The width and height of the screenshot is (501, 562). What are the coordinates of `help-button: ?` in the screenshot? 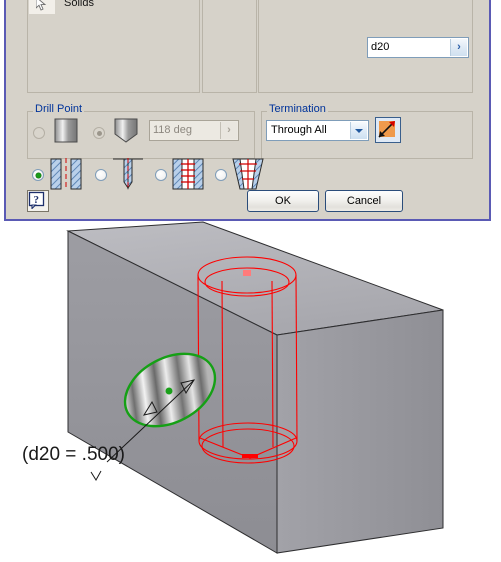 It's located at (38, 201).